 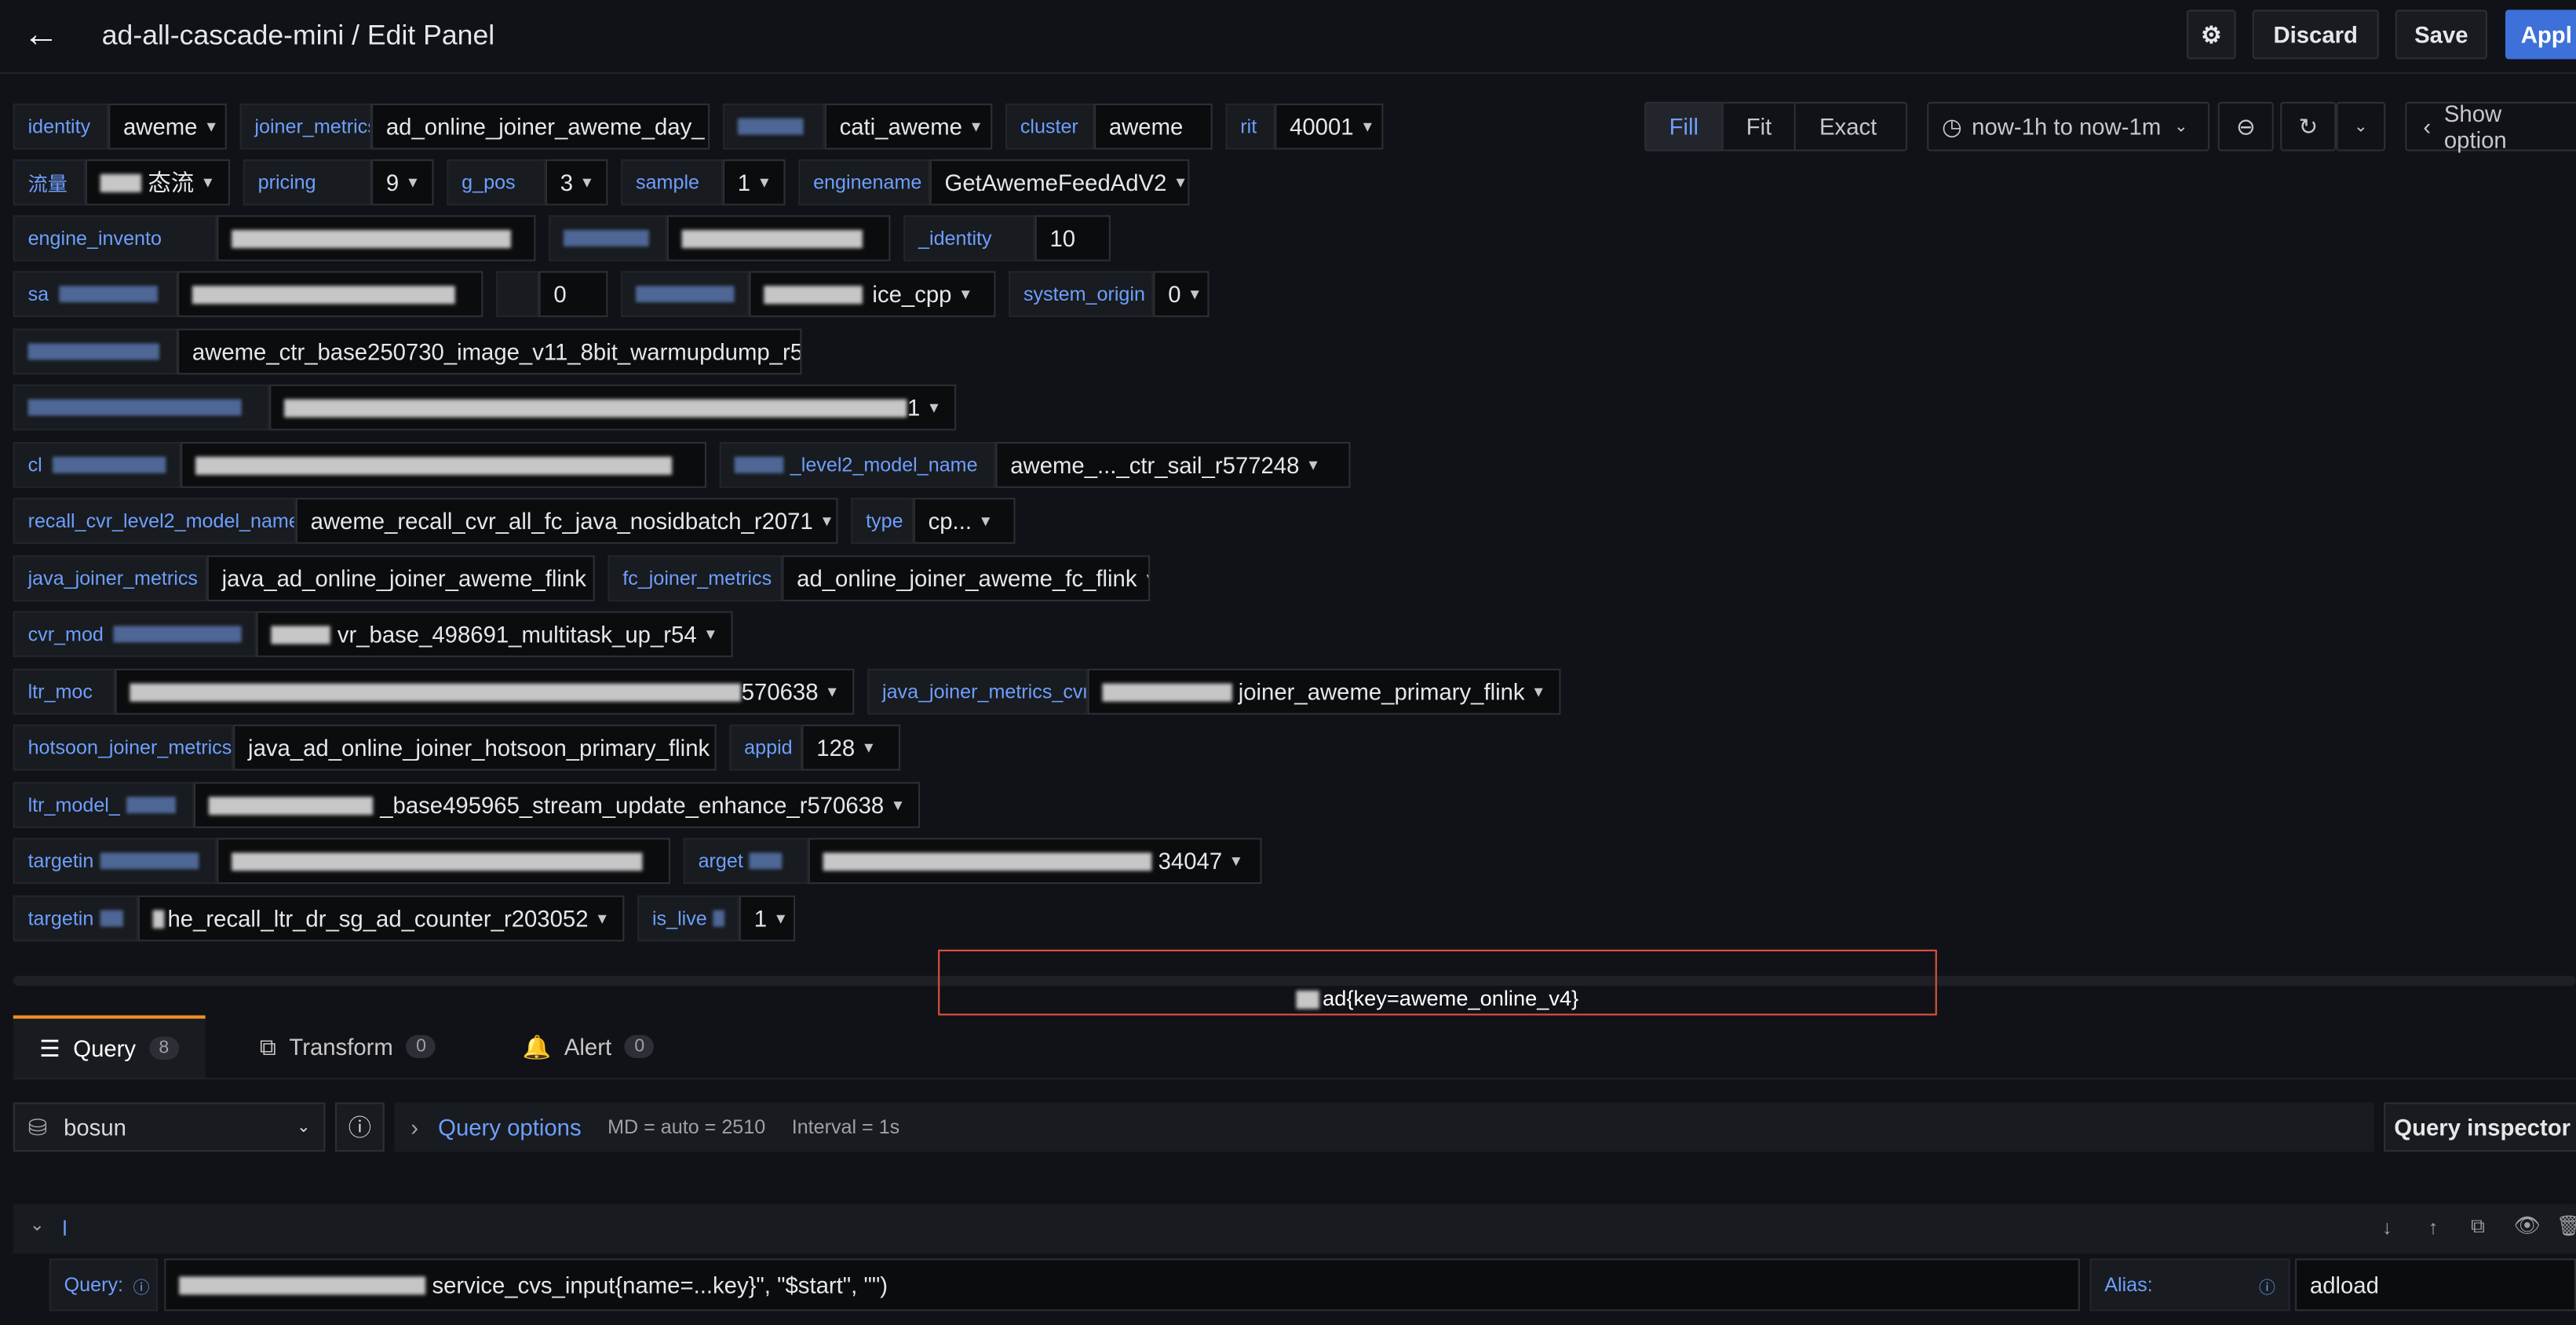 I want to click on variable-select: ice_cpp ▼, so click(x=872, y=294).